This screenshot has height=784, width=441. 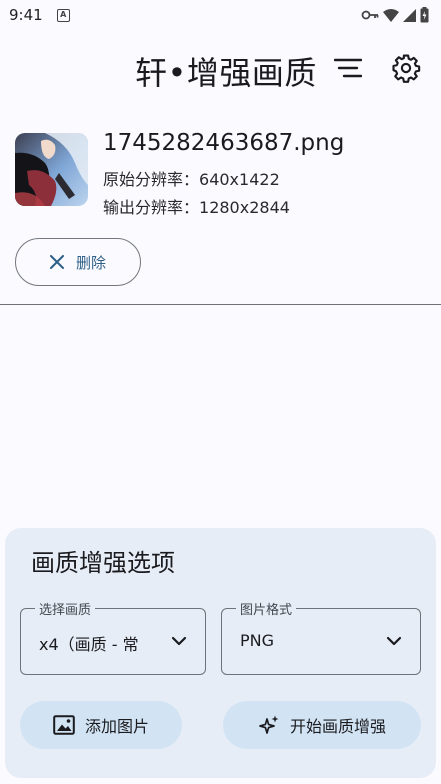 What do you see at coordinates (65, 608) in the screenshot?
I see `quality-select-label: 选择画质` at bounding box center [65, 608].